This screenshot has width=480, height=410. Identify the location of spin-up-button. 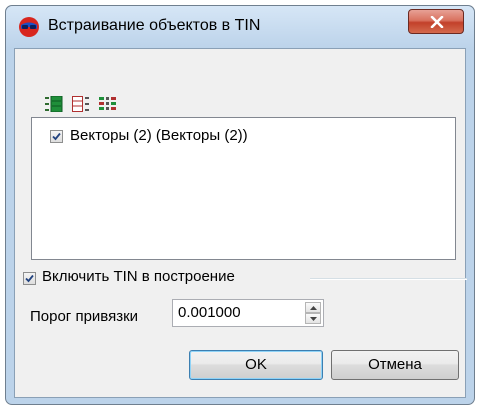
(313, 307).